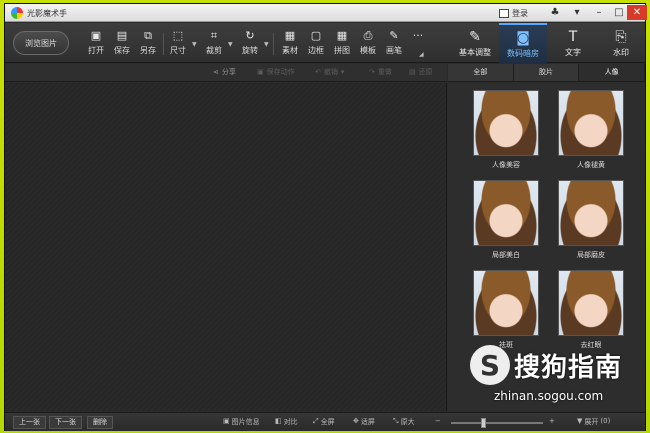 The image size is (650, 433). What do you see at coordinates (41, 43) in the screenshot?
I see `browse-images-button: 浏览图片` at bounding box center [41, 43].